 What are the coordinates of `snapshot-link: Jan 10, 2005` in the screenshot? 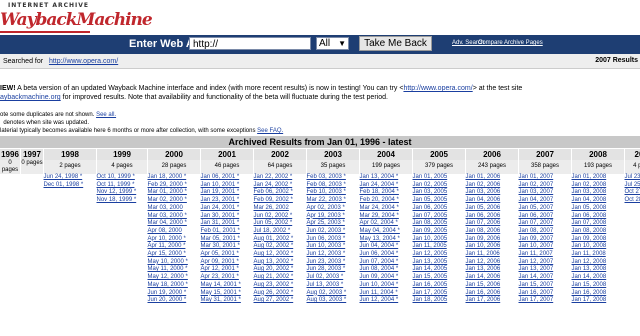 It's located at (430, 239).